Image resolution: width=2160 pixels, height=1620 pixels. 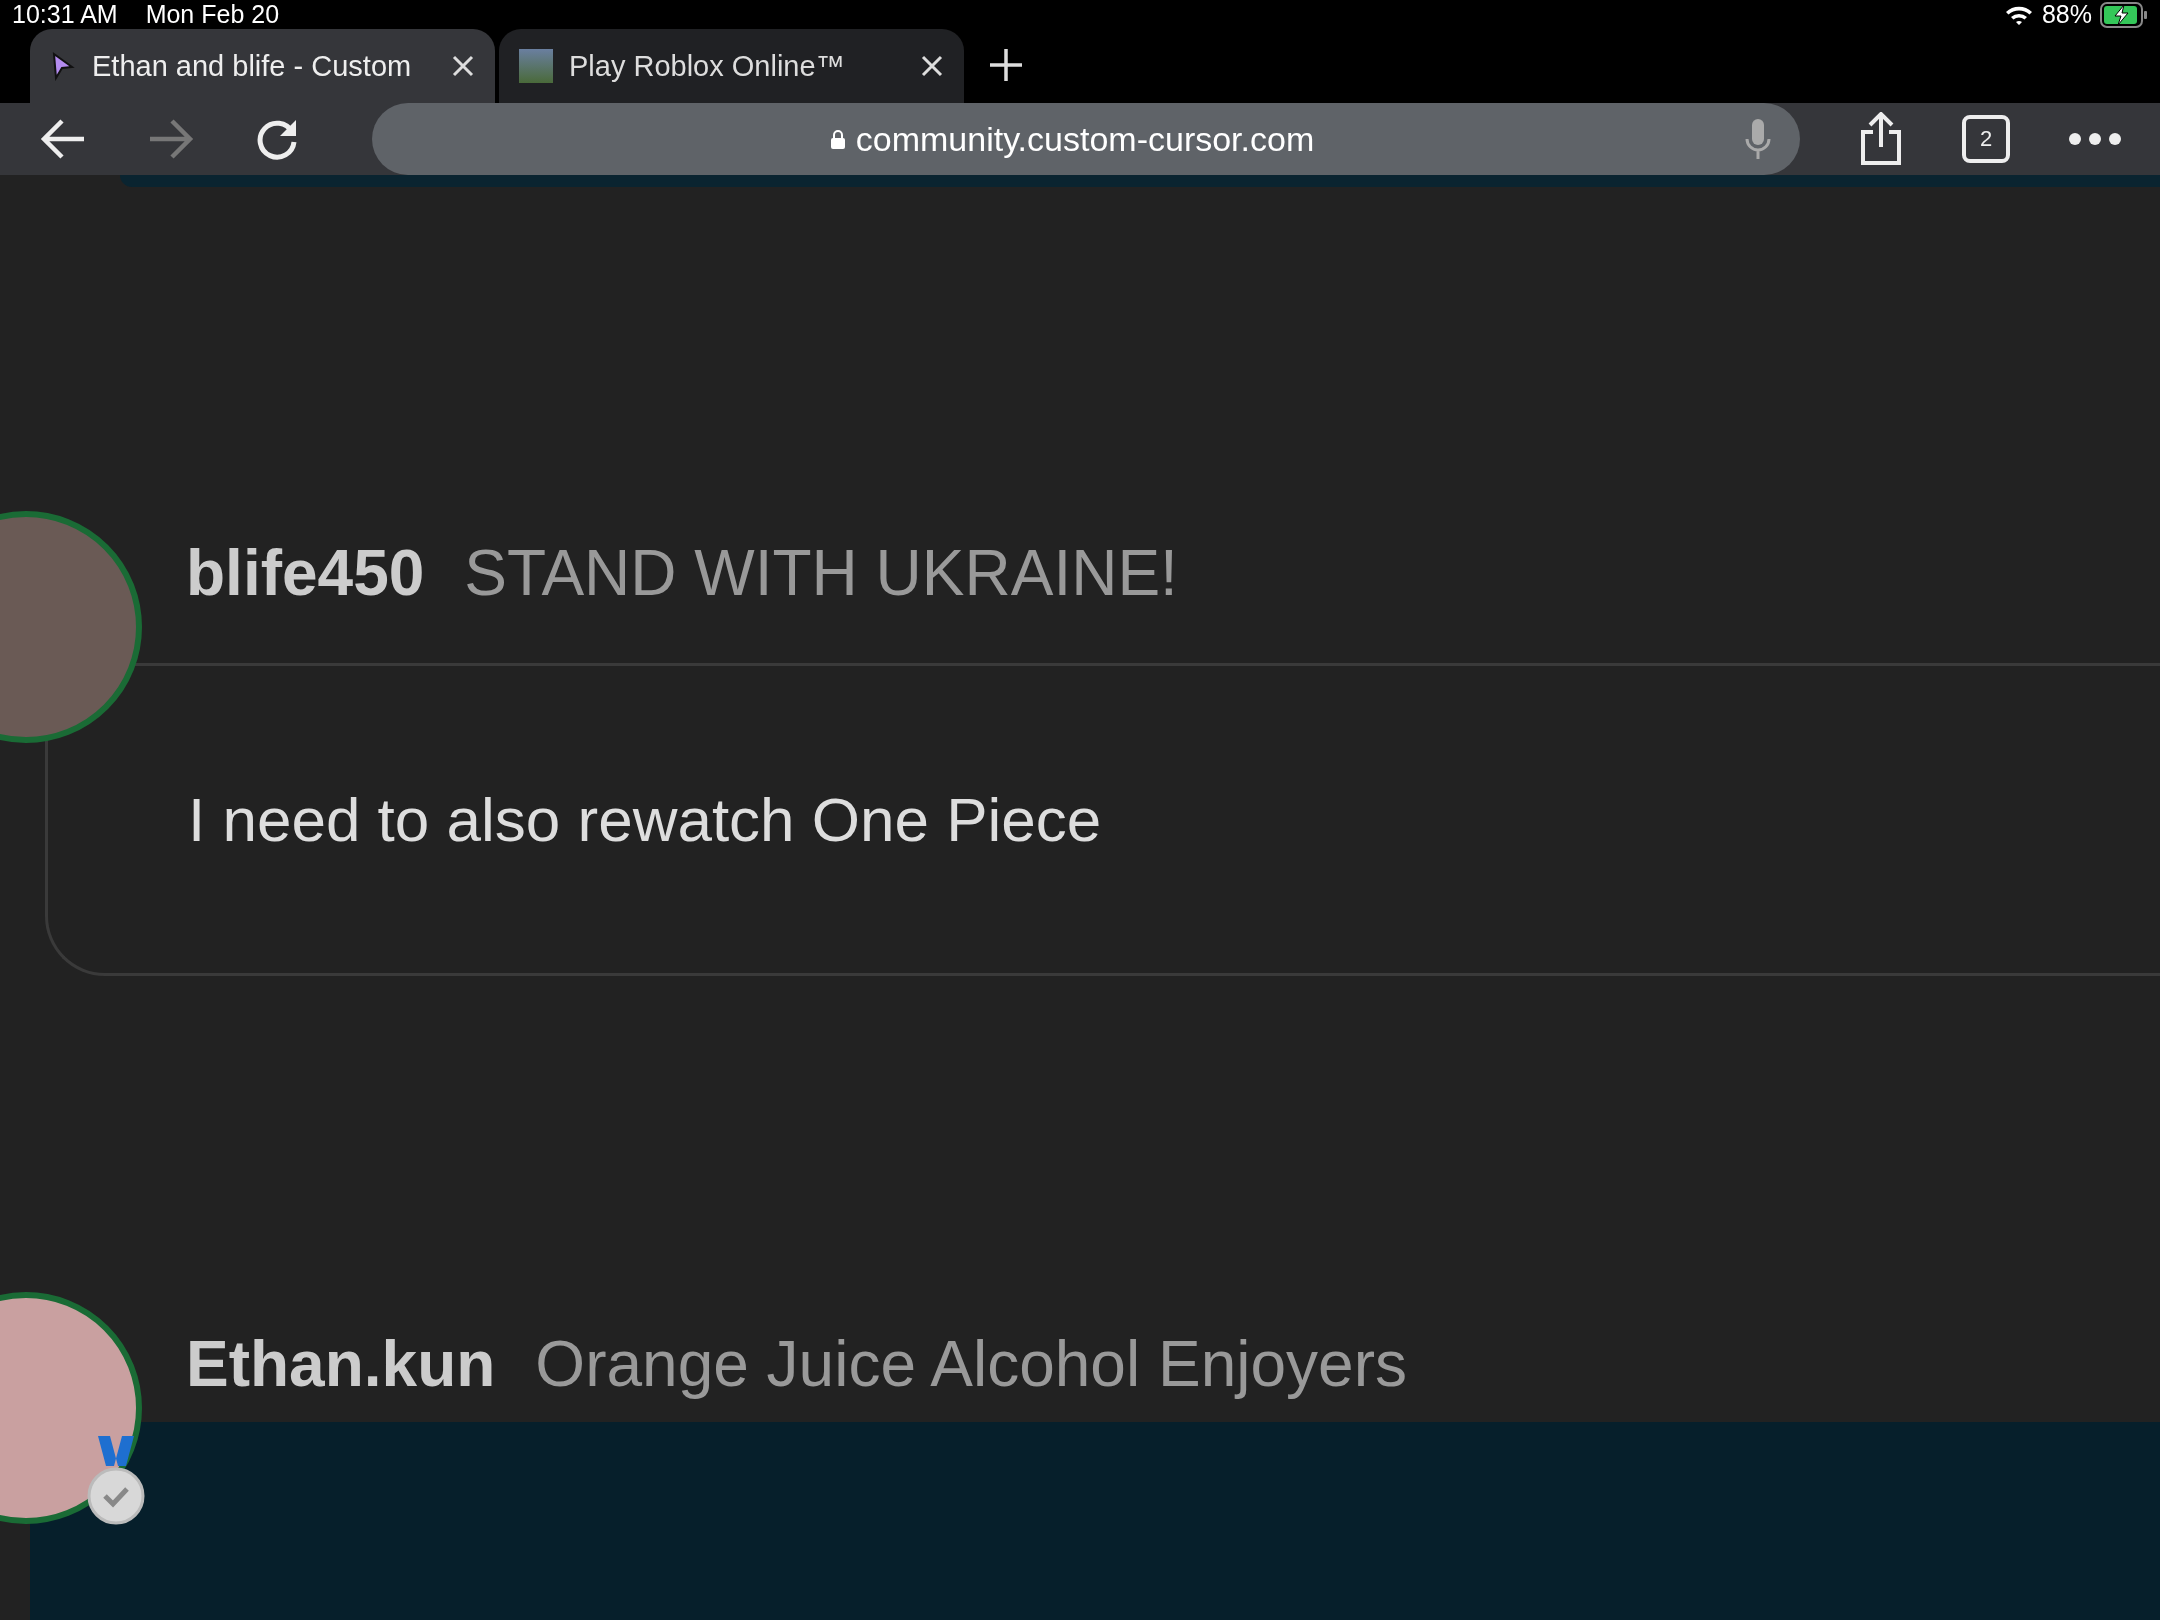 What do you see at coordinates (1006, 65) in the screenshot?
I see `new-tab-icon` at bounding box center [1006, 65].